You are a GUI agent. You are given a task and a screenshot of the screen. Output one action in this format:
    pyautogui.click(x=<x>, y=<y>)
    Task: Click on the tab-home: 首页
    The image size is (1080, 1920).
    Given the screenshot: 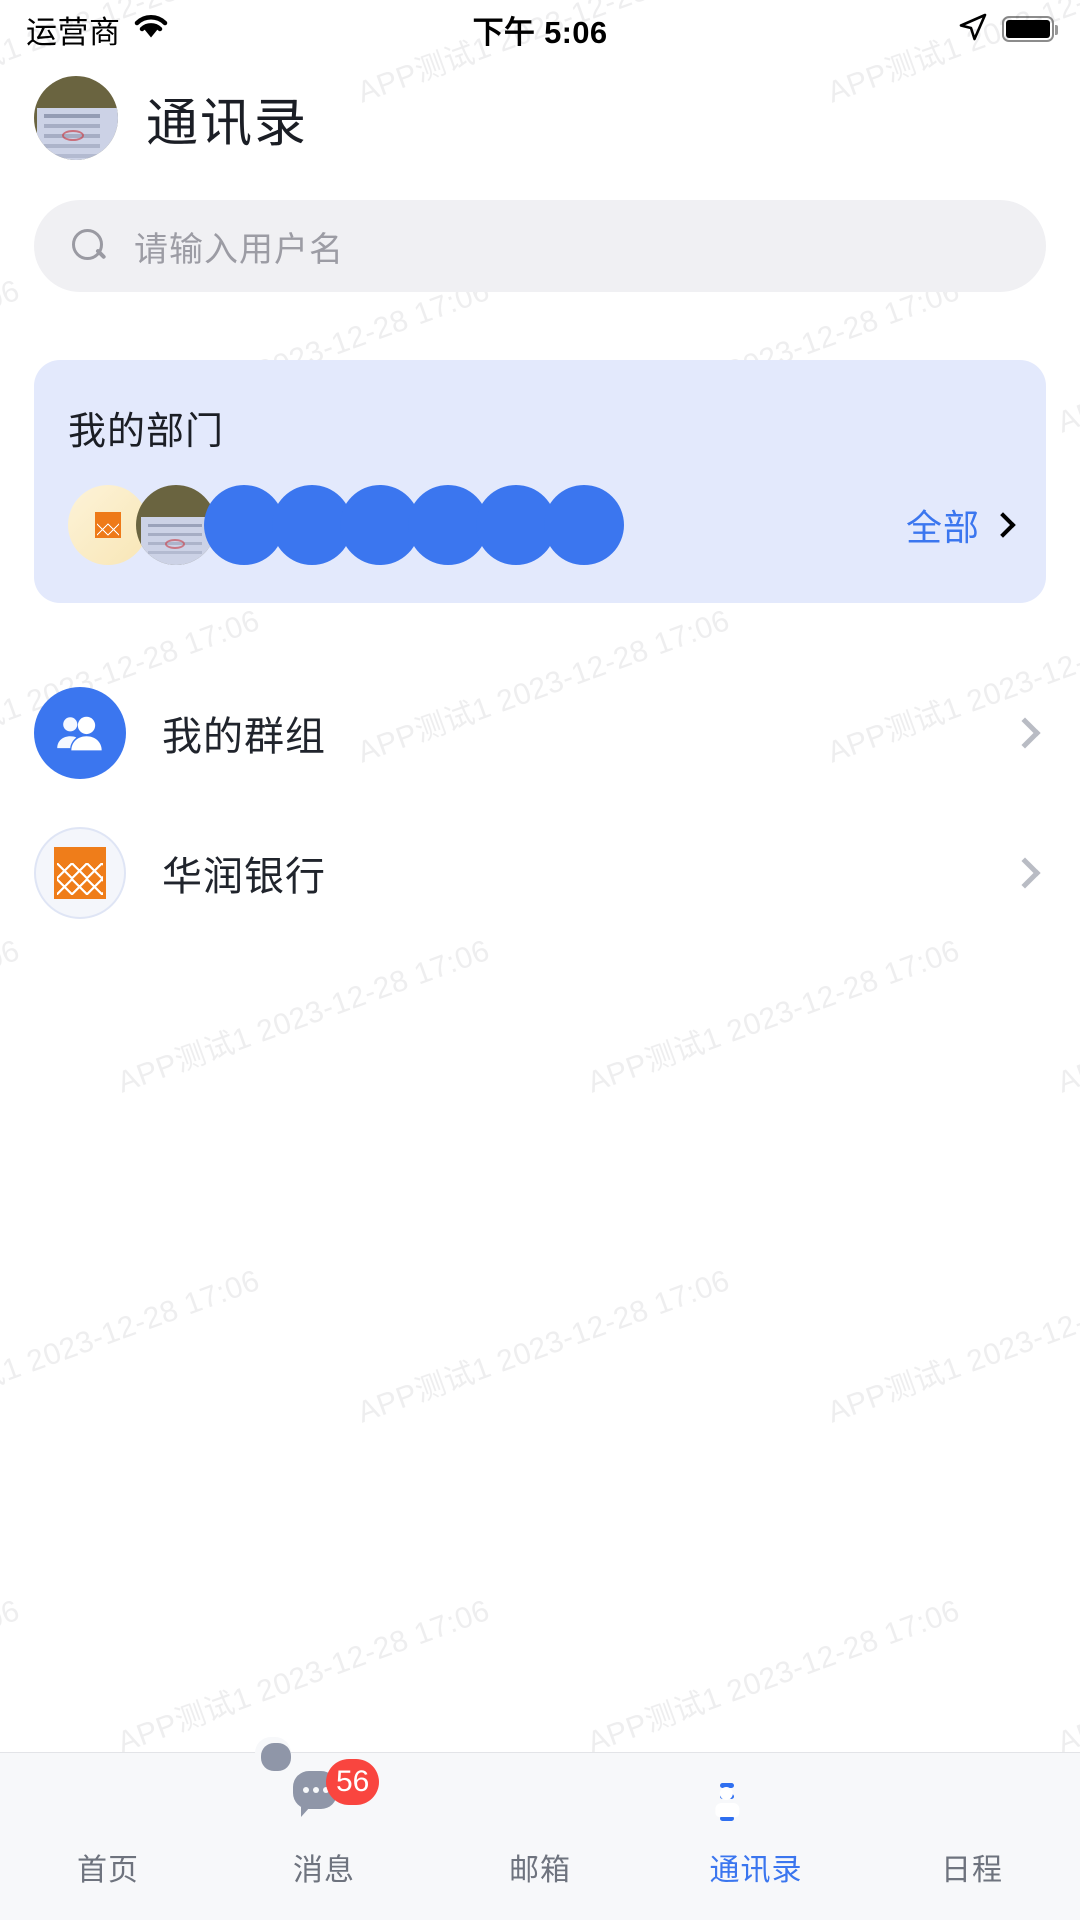 What is the action you would take?
    pyautogui.click(x=108, y=1822)
    